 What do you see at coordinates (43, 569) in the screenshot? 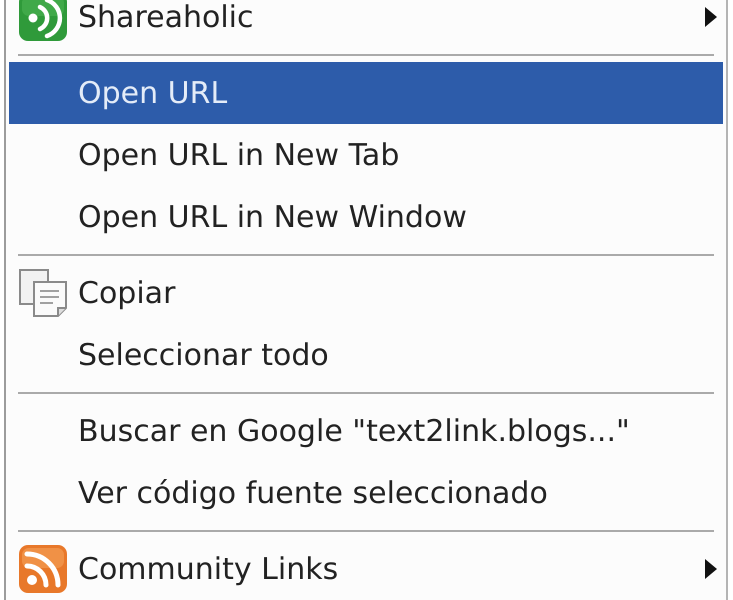
I see `feed-icon` at bounding box center [43, 569].